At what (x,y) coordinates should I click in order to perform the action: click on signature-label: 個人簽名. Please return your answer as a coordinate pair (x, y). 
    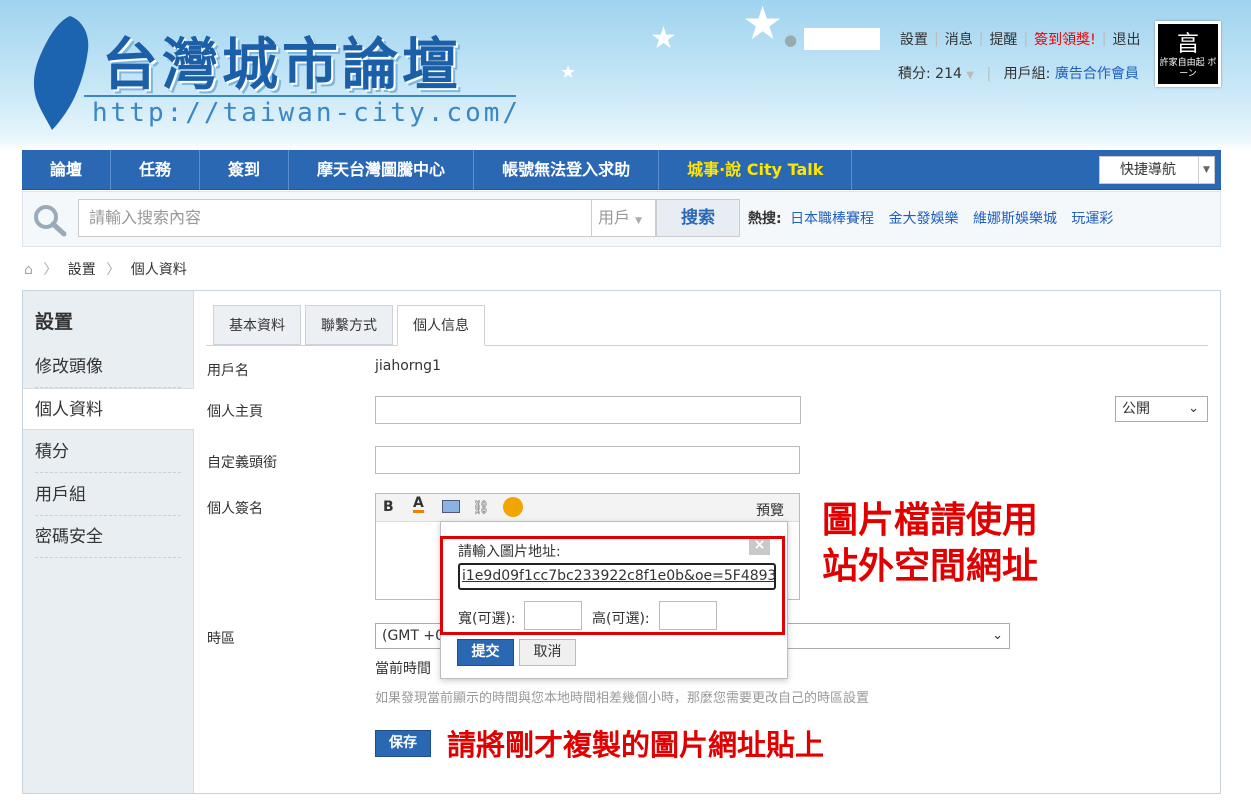
    Looking at the image, I should click on (235, 509).